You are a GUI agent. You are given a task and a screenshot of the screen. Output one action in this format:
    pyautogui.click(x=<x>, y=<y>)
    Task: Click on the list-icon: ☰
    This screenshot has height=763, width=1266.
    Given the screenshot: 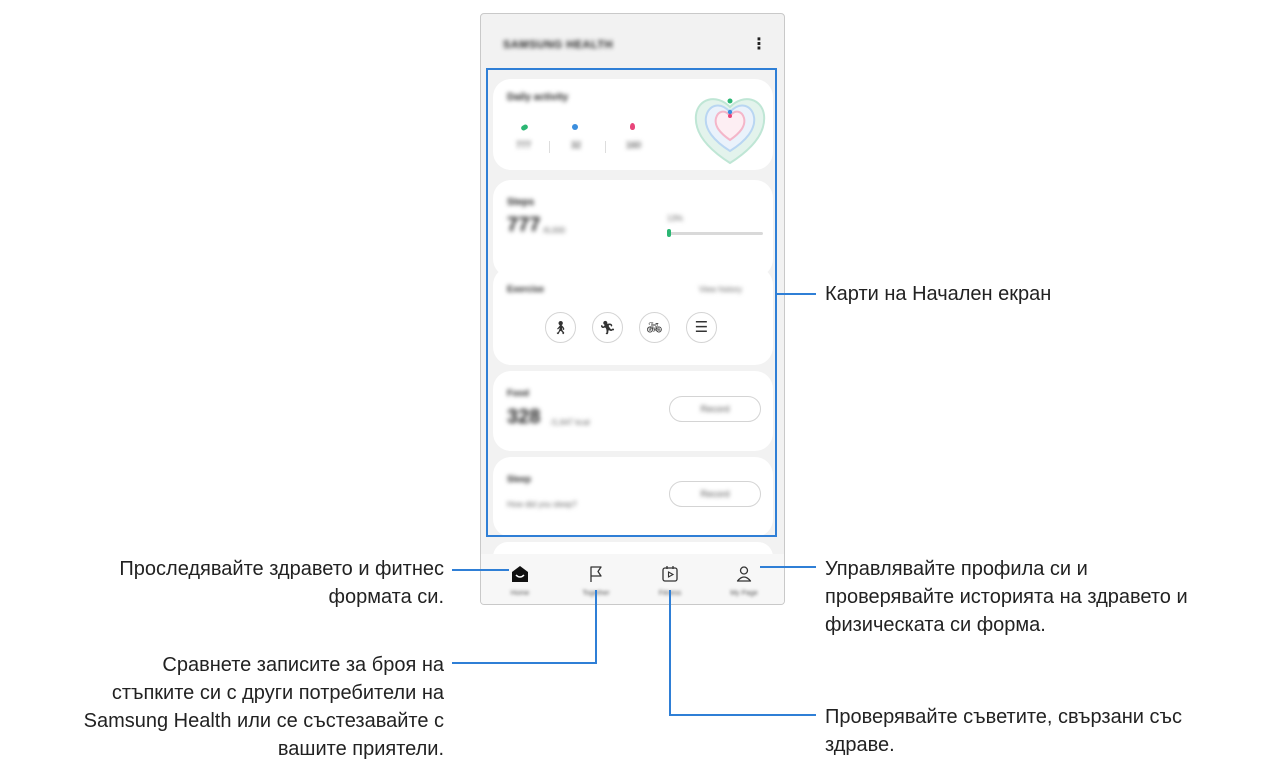 What is the action you would take?
    pyautogui.click(x=701, y=327)
    